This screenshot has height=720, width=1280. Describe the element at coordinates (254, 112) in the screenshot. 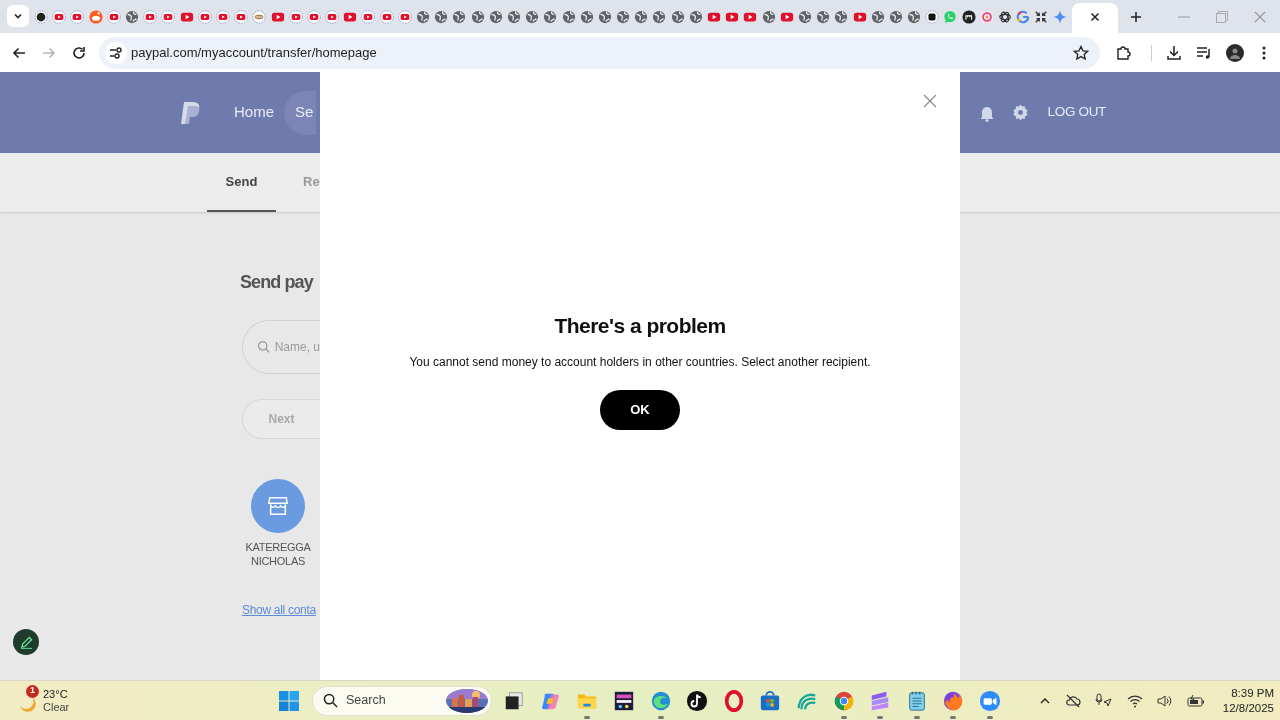

I see `nav-link: Home` at that location.